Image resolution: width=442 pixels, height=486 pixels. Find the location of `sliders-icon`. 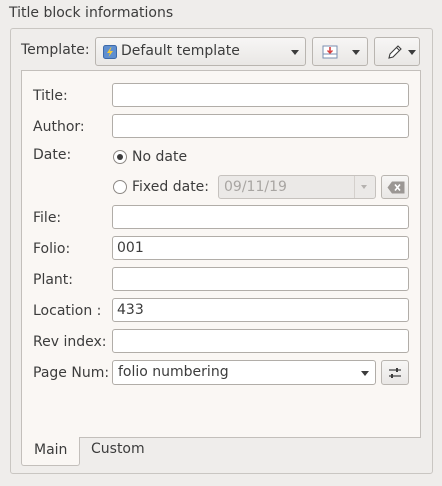

sliders-icon is located at coordinates (395, 373).